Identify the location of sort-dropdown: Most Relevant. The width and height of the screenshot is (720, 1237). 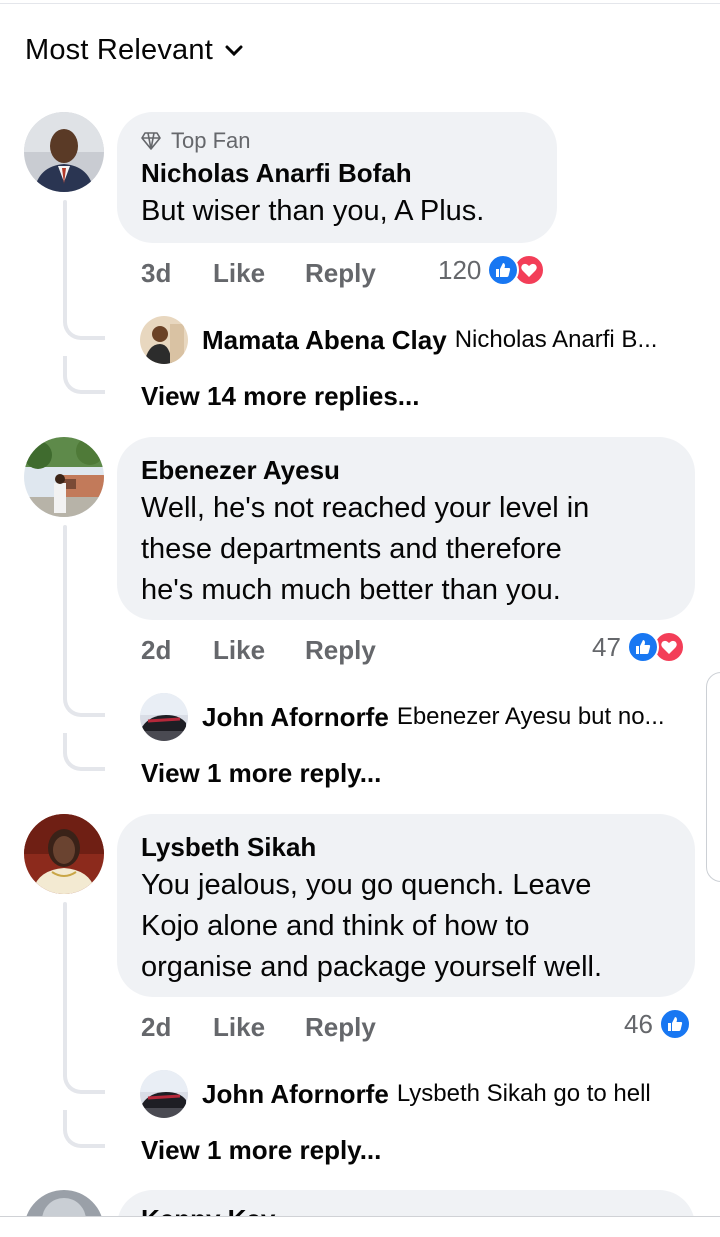
(134, 50).